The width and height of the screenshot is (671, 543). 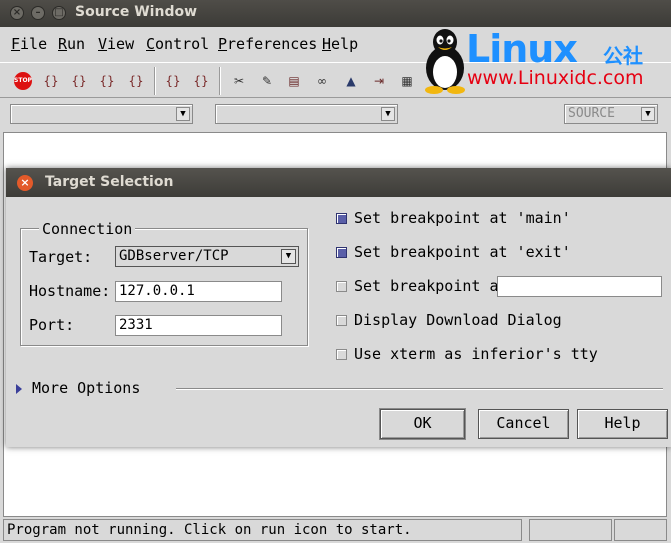 I want to click on bp-exit-label: Set breakpoint at 'exit', so click(x=462, y=252).